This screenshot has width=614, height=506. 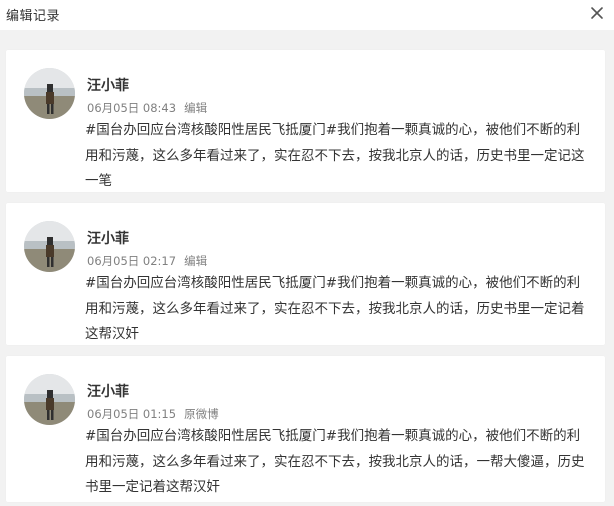 I want to click on dialog-title: 编辑记录, so click(x=33, y=16).